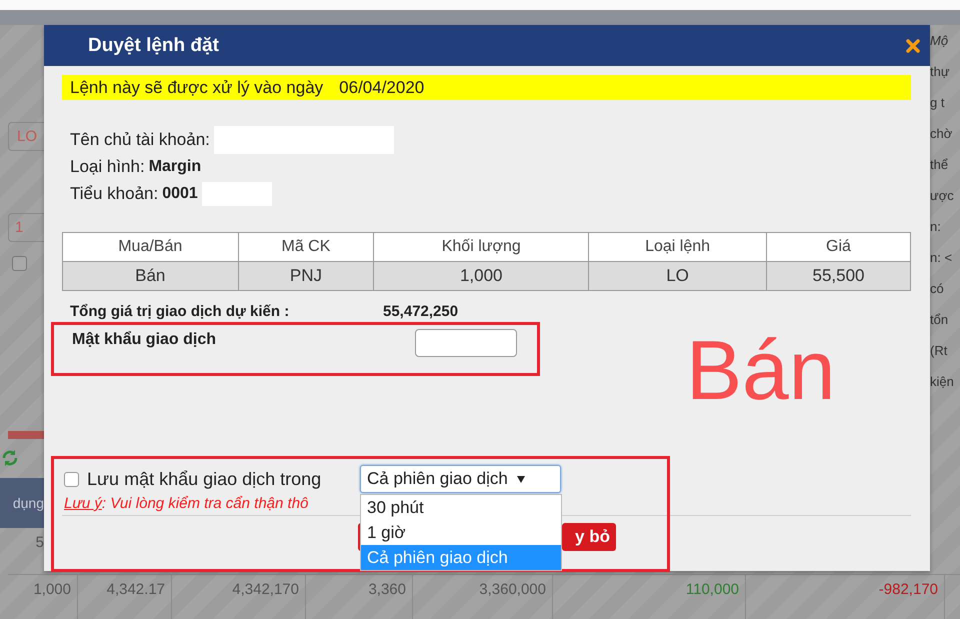 The width and height of the screenshot is (960, 619). Describe the element at coordinates (940, 165) in the screenshot. I see `background-text: thể` at that location.